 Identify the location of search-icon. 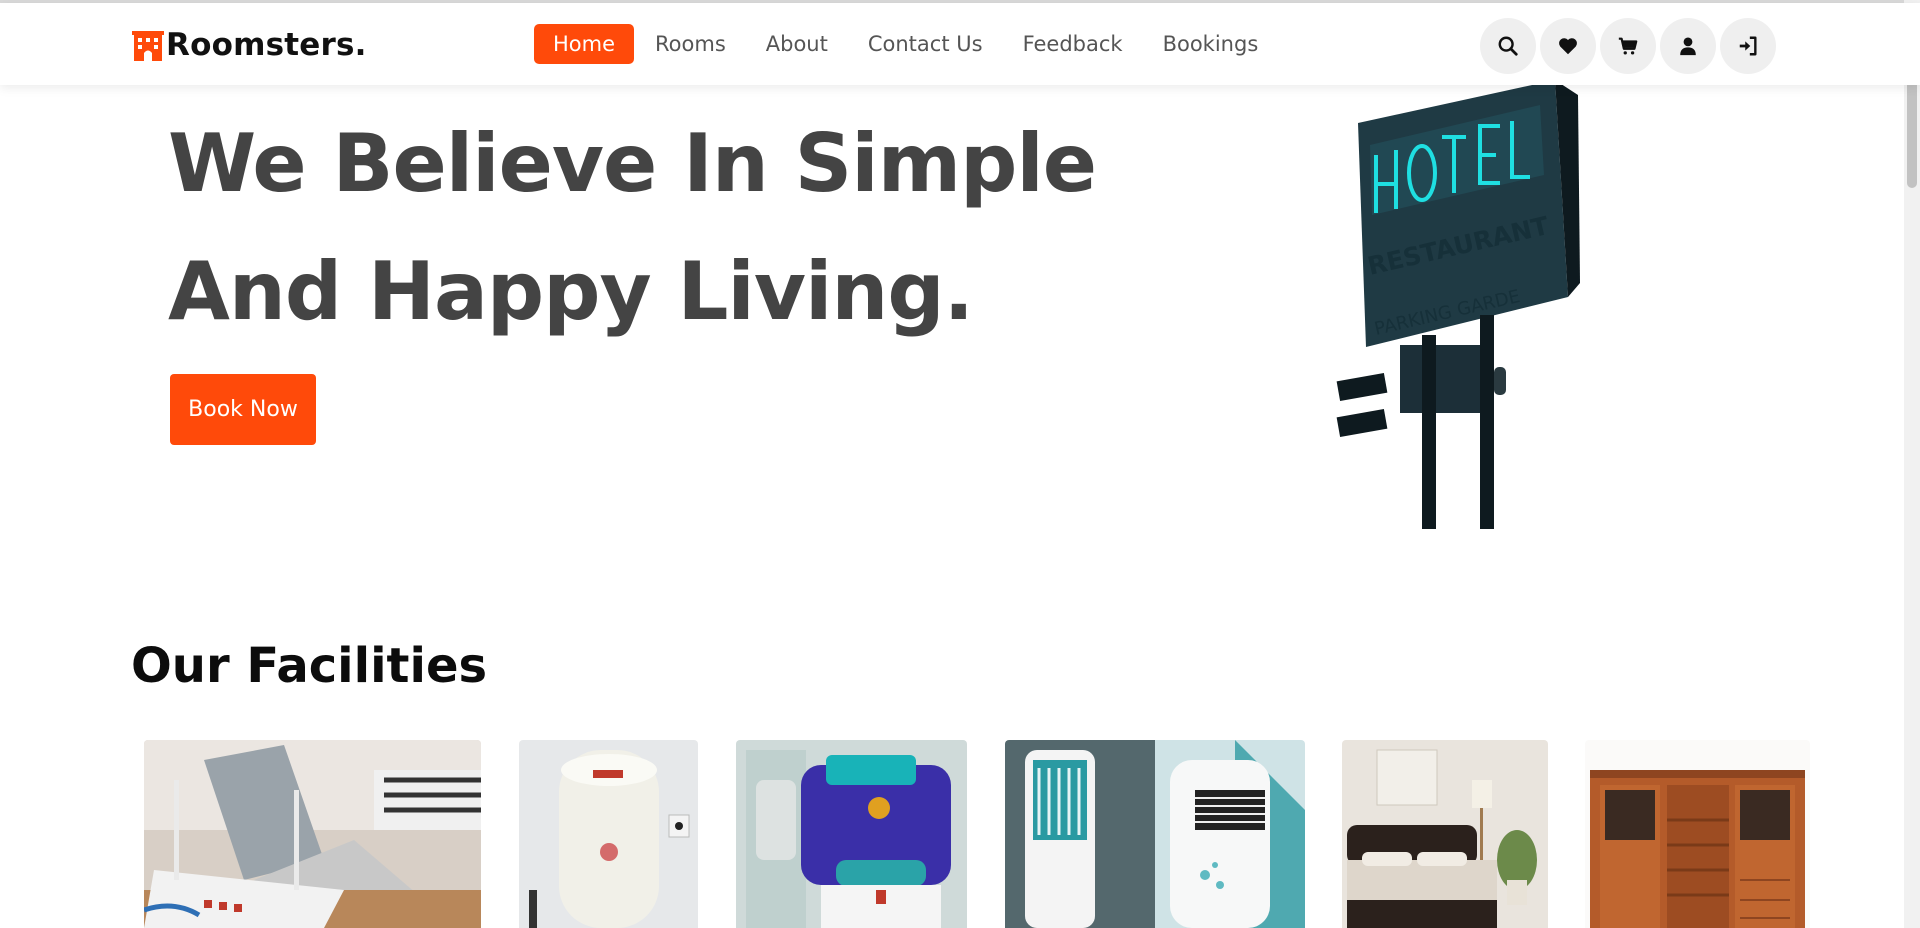
(1508, 46).